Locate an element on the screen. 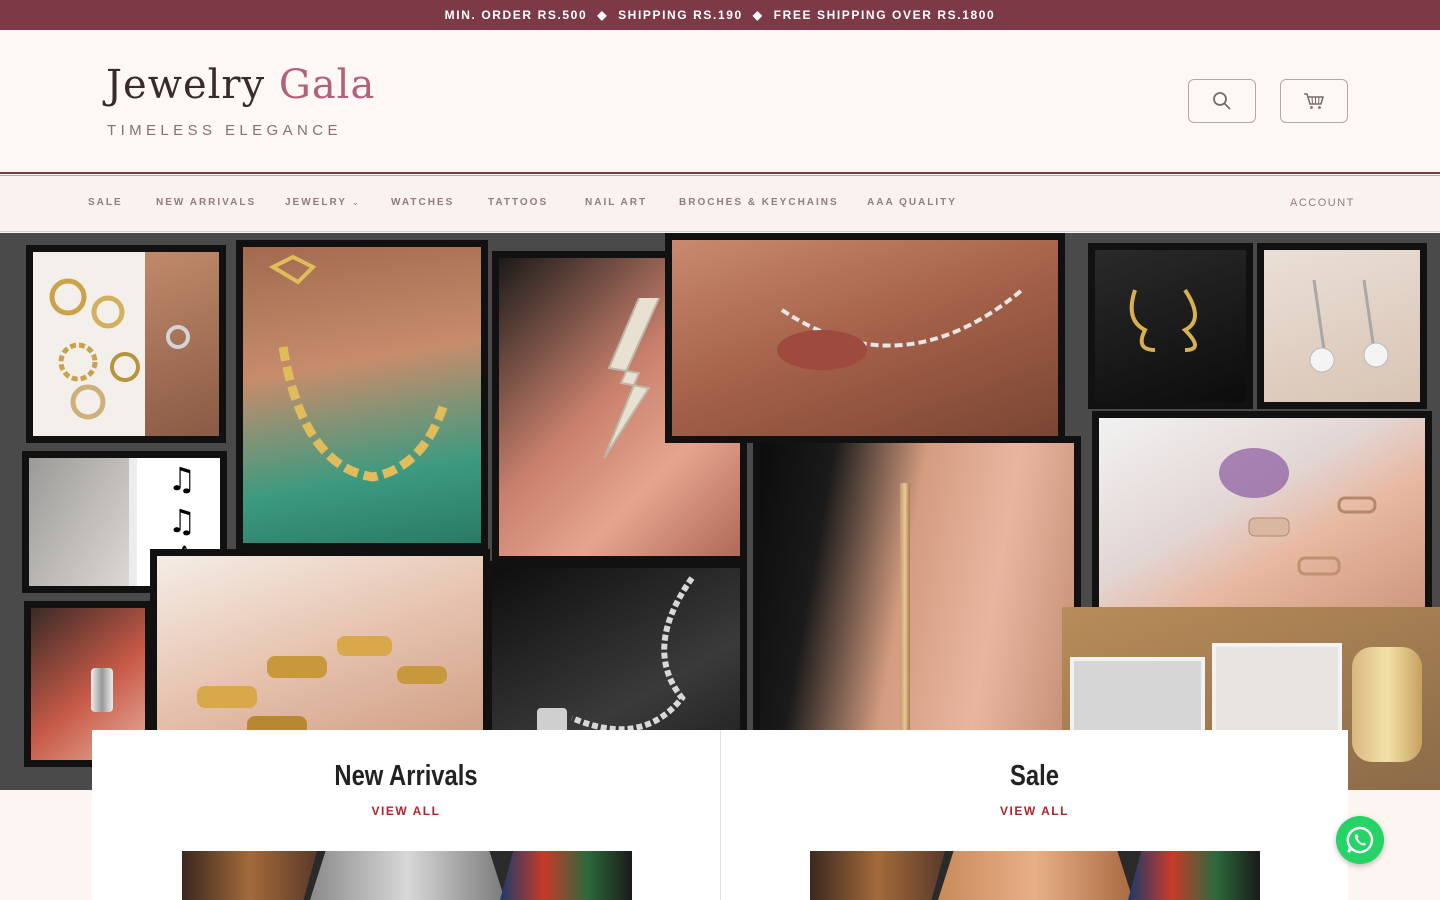 This screenshot has width=1440, height=900. nav-item-tattoos: TATTOOS is located at coordinates (518, 202).